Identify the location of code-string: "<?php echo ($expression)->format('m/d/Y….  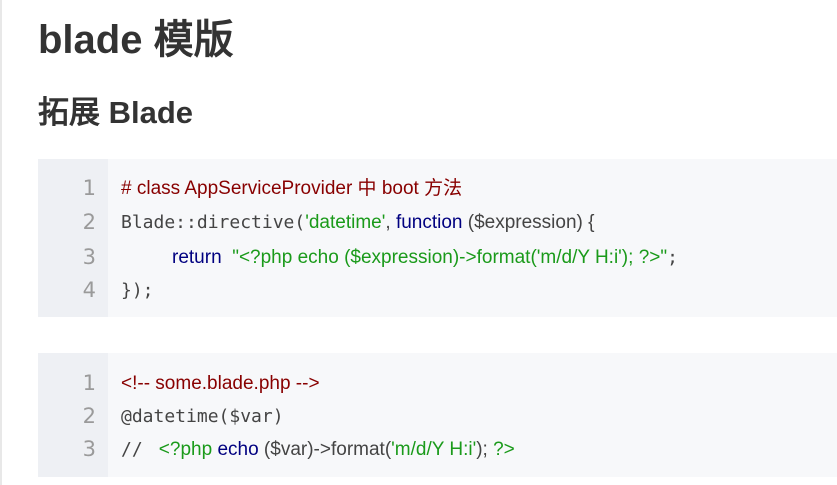
(450, 257).